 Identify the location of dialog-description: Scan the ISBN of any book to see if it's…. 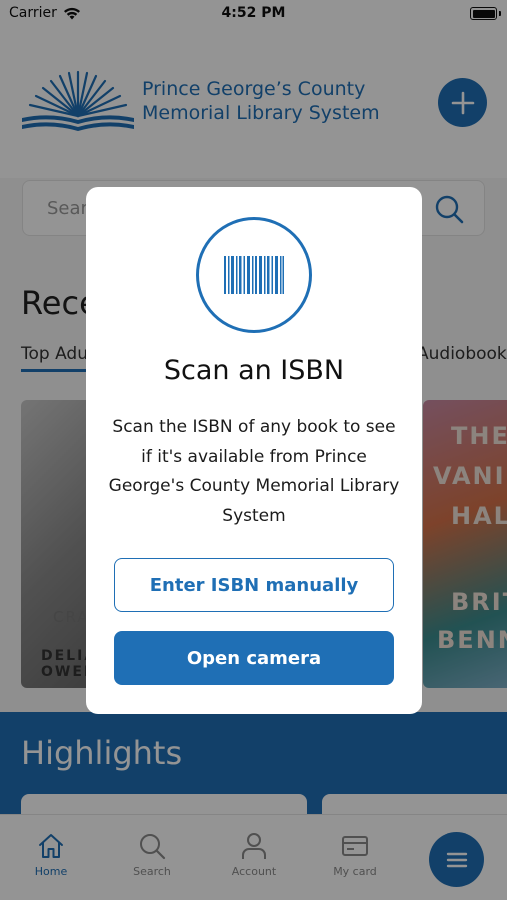
(254, 471).